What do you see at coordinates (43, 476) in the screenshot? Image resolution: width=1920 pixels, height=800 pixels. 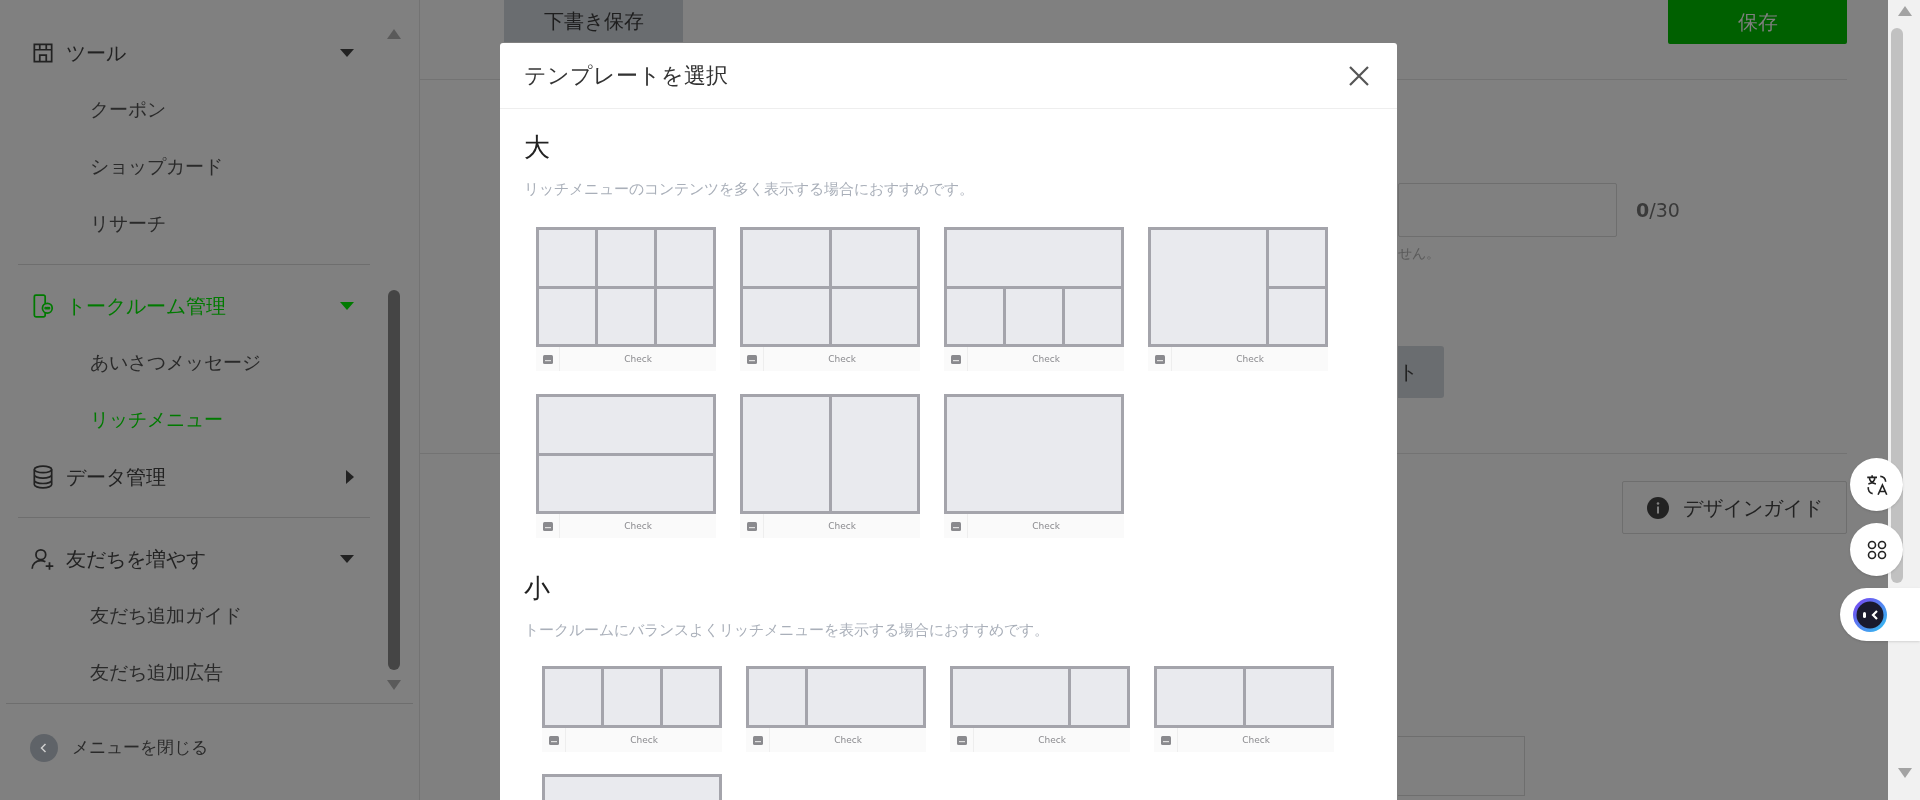 I see `database-icon` at bounding box center [43, 476].